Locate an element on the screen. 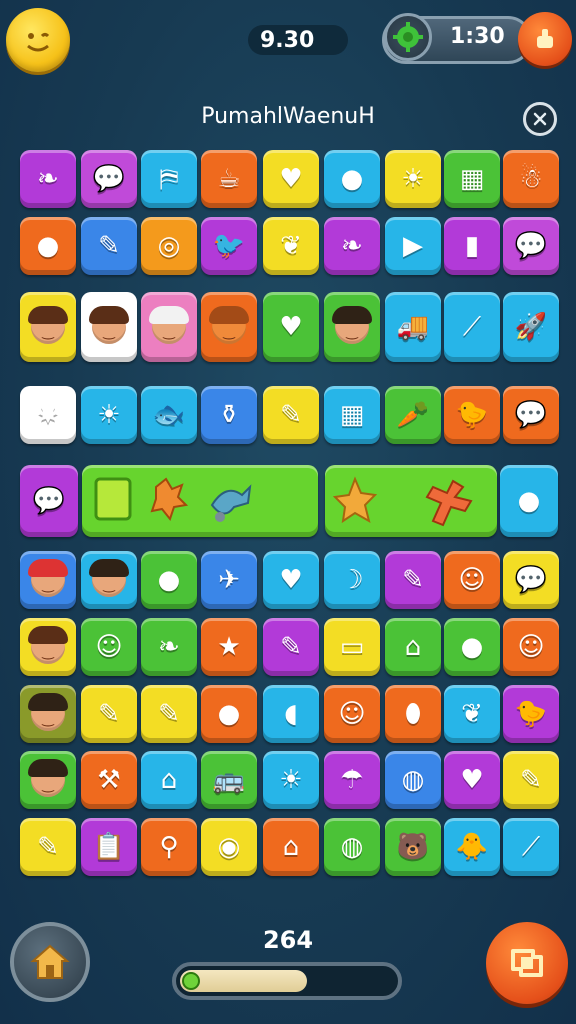 Image resolution: width=576 pixels, height=1024 pixels. fish-icon: 🐟 is located at coordinates (169, 415).